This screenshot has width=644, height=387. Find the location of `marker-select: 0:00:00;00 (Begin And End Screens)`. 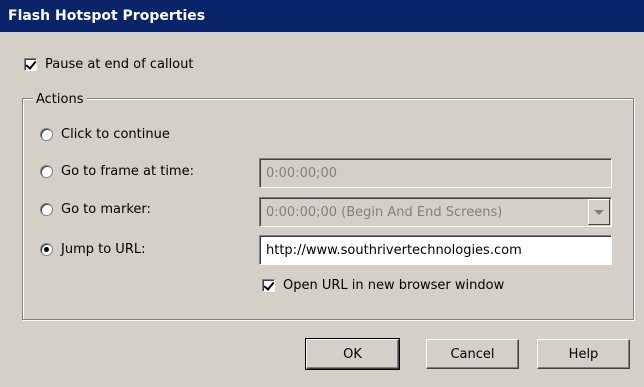

marker-select: 0:00:00;00 (Begin And End Screens) is located at coordinates (435, 212).